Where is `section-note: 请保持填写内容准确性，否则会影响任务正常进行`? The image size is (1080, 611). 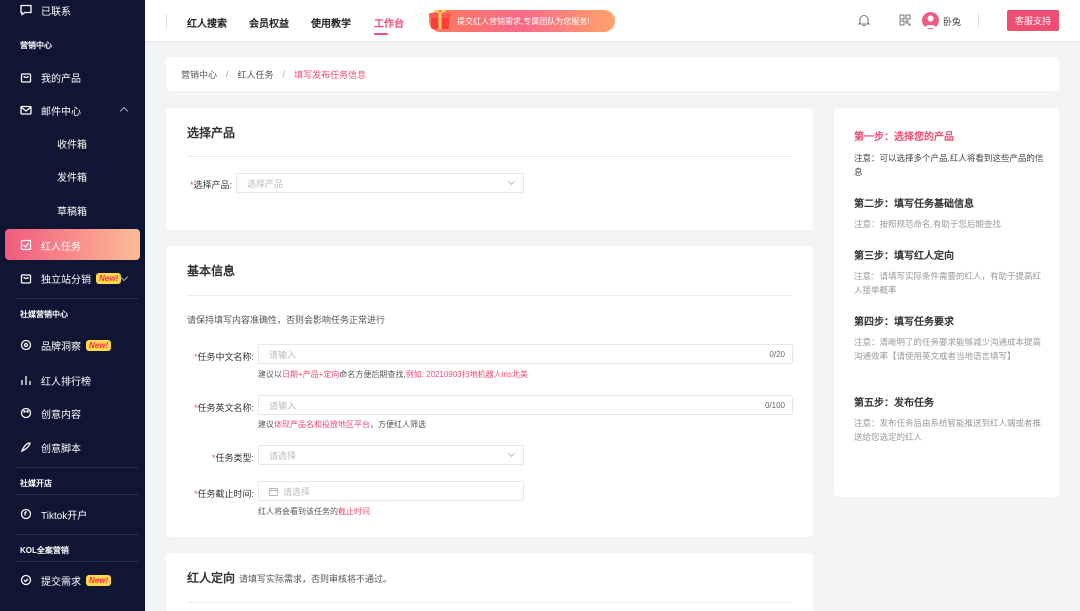 section-note: 请保持填写内容准确性，否则会影响任务正常进行 is located at coordinates (286, 320).